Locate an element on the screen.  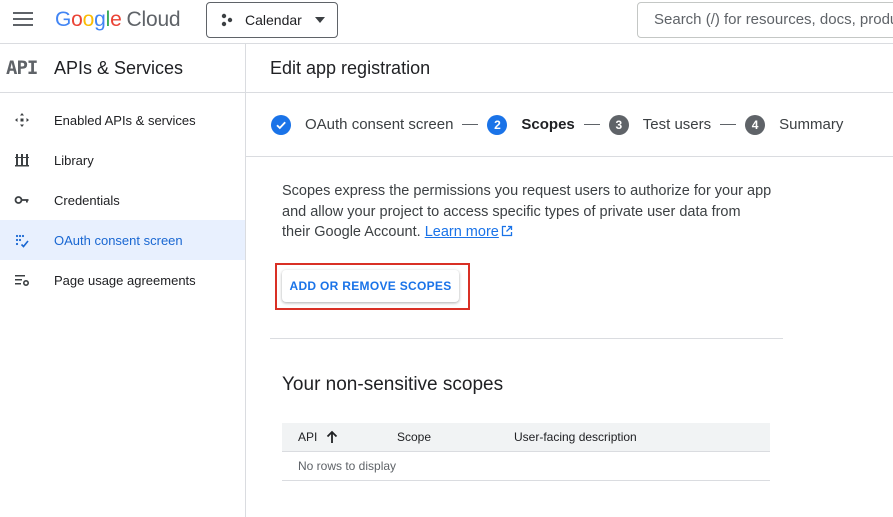
key-icon is located at coordinates (21, 200).